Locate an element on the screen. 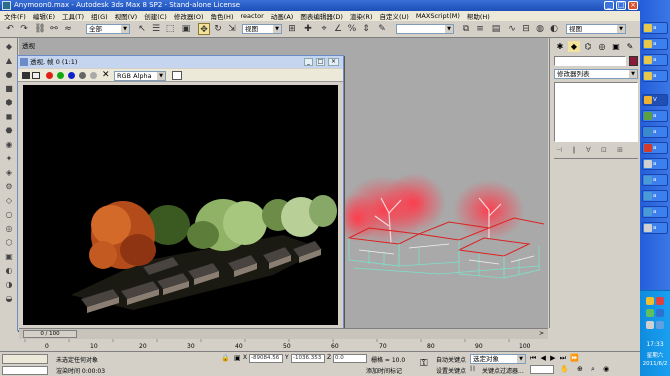 The height and width of the screenshot is (376, 670). menu-views: 视图(V) is located at coordinates (126, 16).